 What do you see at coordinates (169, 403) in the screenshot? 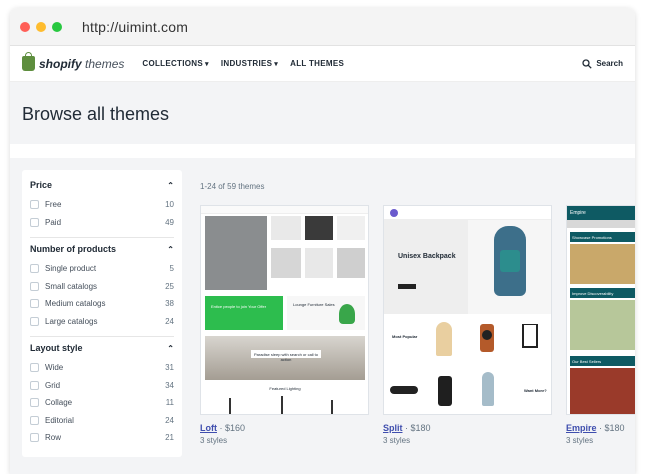
I see `filter-option-count: 11` at bounding box center [169, 403].